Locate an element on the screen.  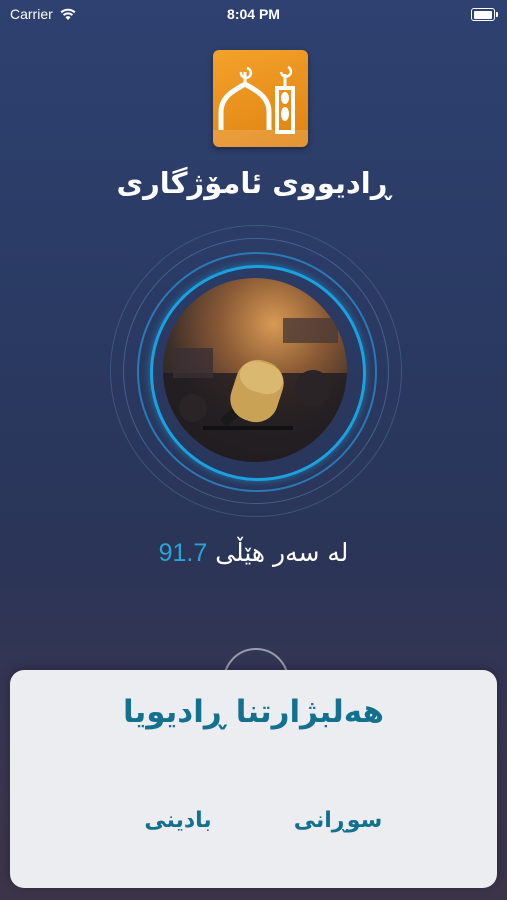
frequency-prefix: لە سەر هێڵی is located at coordinates (282, 552).